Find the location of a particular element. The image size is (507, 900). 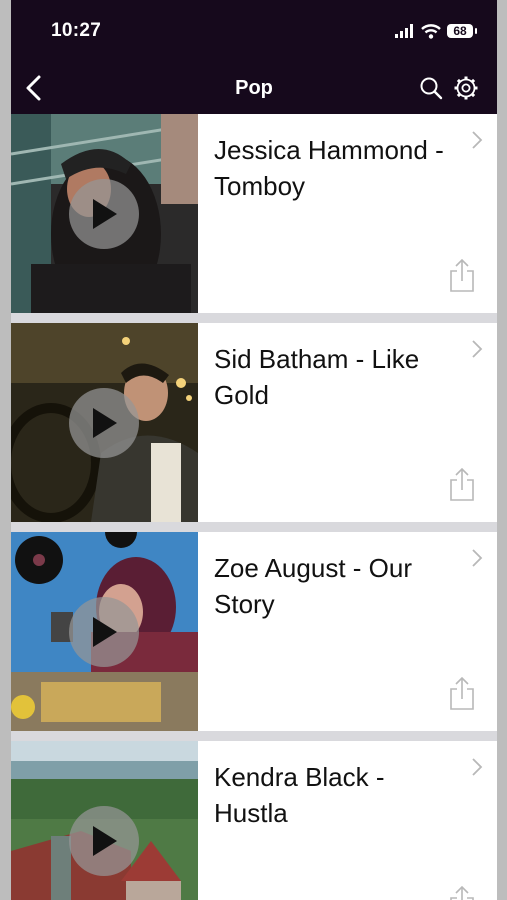

video-title: Jessica Hammond - Tomboy is located at coordinates (332, 168).